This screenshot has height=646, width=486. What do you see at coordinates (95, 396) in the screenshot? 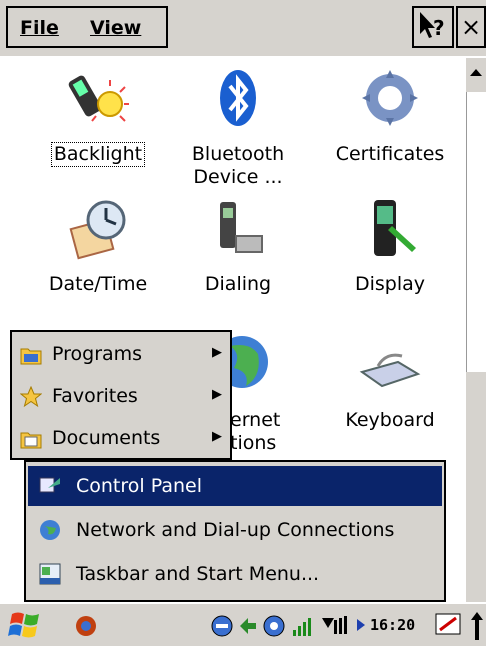
I see `favorites-label: Favorites` at bounding box center [95, 396].